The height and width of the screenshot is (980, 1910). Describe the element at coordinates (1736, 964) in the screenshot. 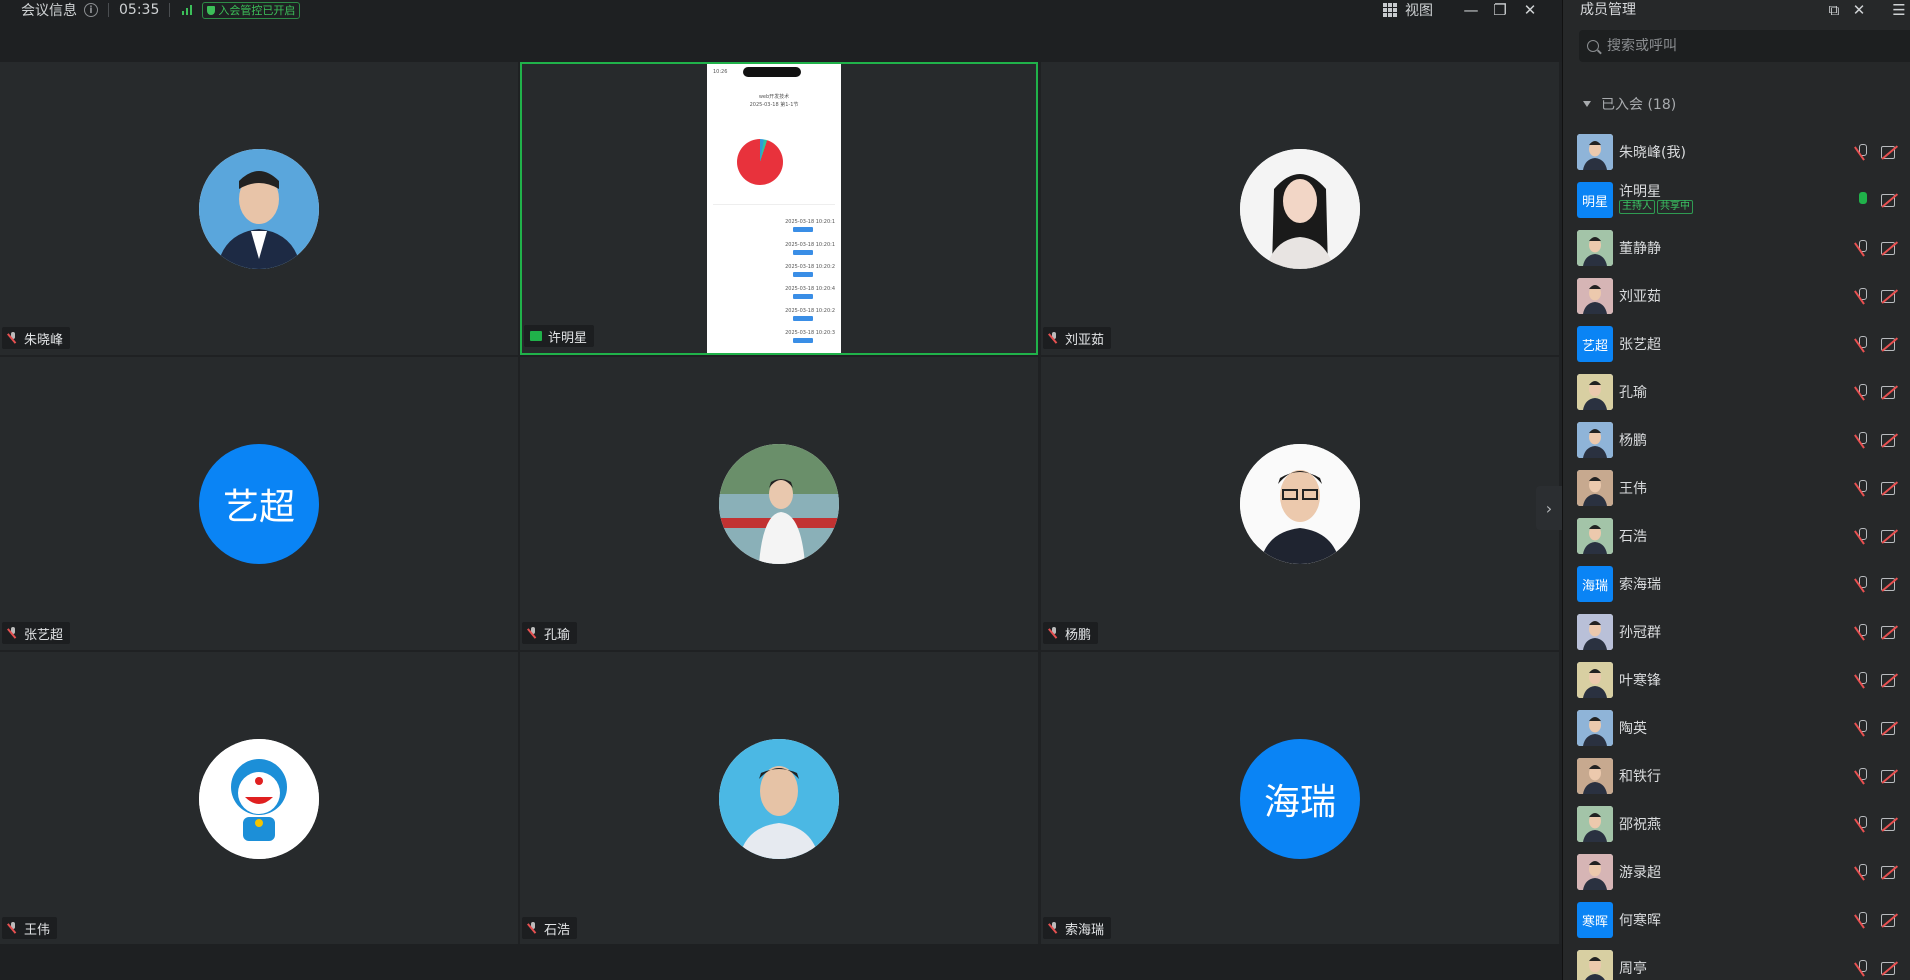

I see `member-row: 周亭` at that location.